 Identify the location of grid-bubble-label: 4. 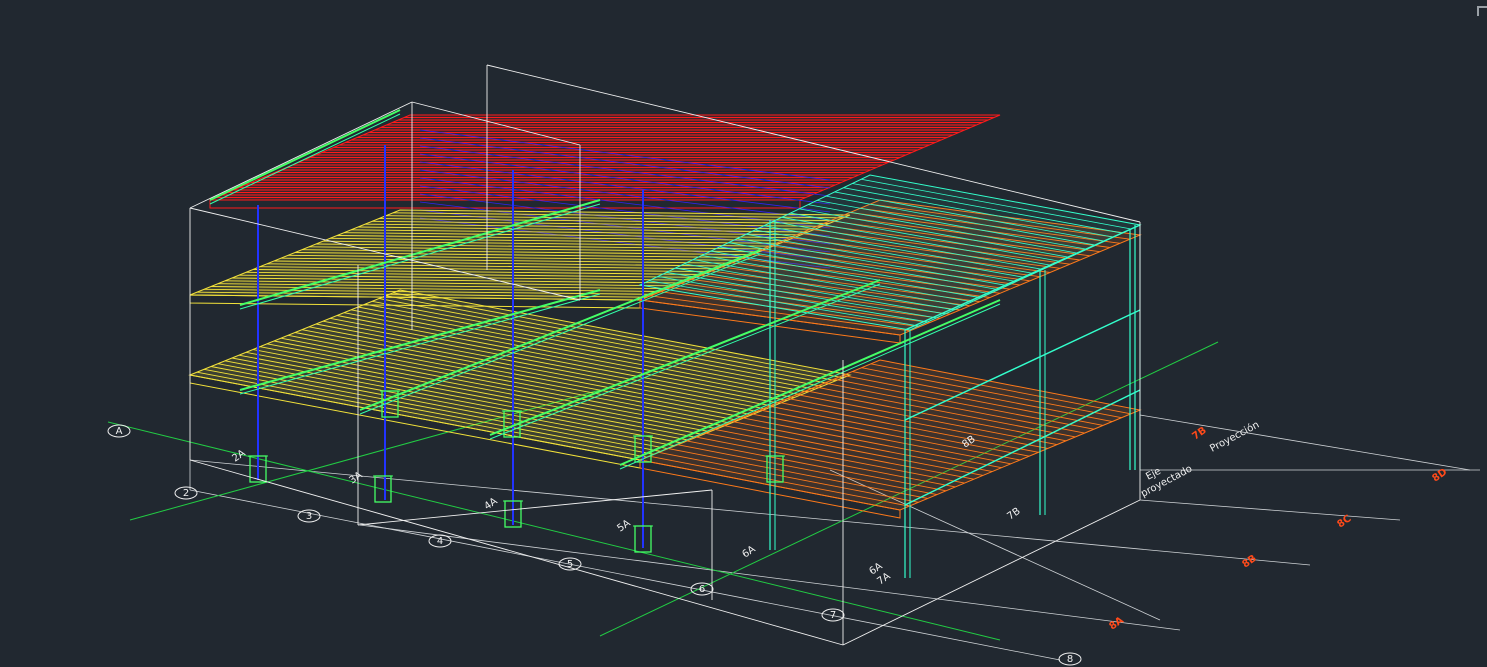
(440, 541).